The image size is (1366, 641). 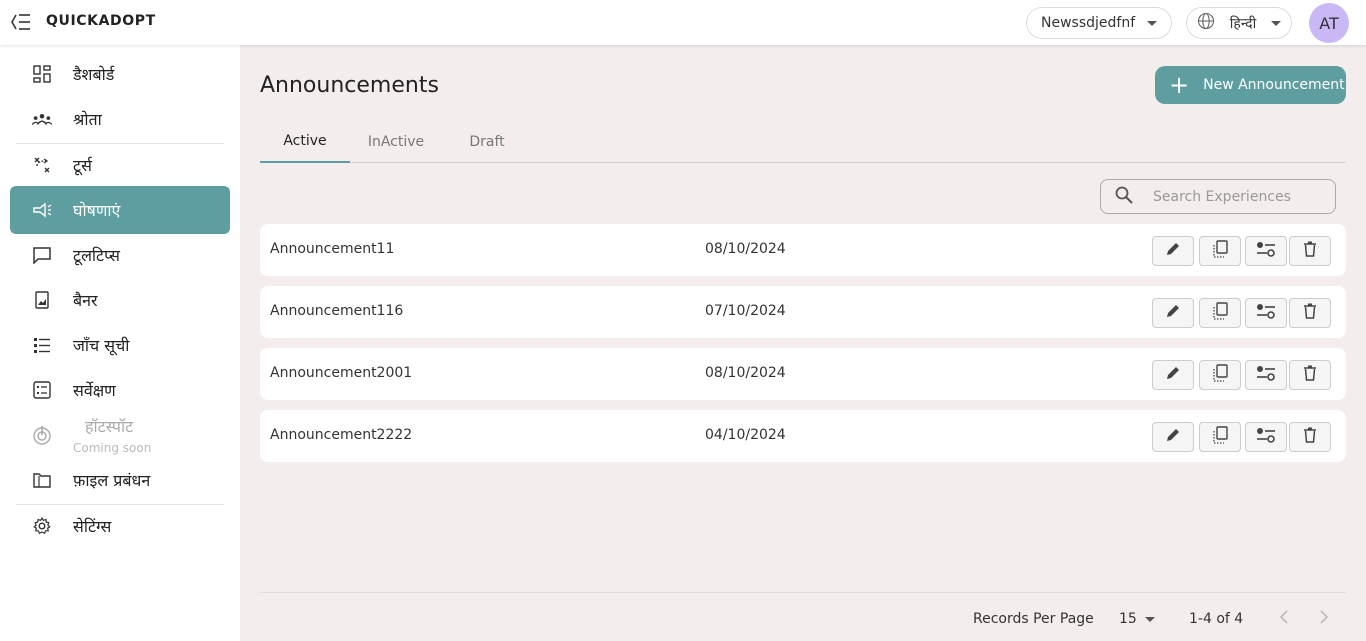 I want to click on folder-icon, so click(x=42, y=480).